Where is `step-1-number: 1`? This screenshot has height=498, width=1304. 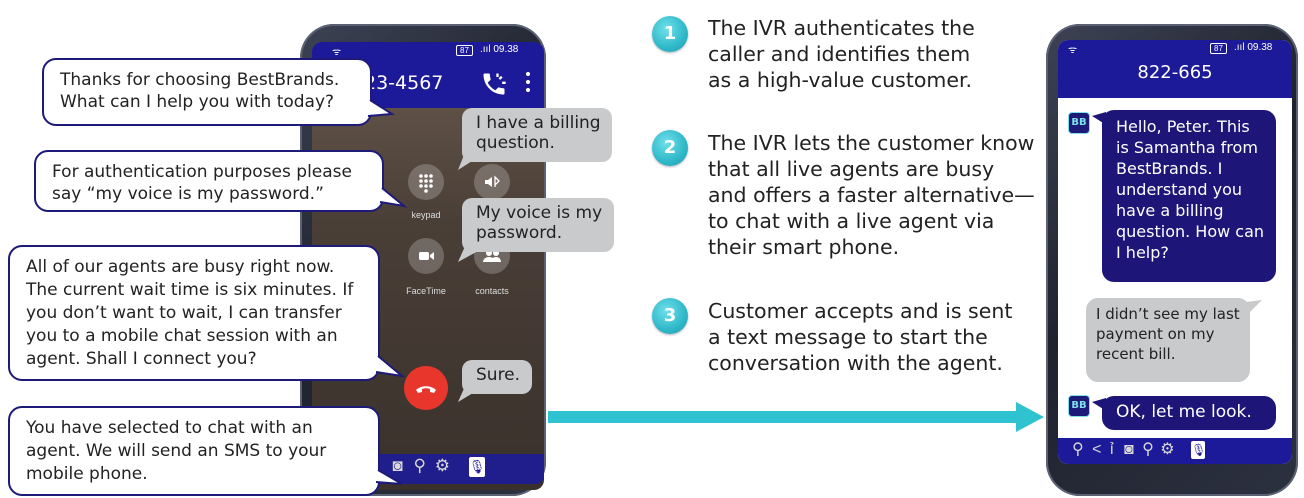 step-1-number: 1 is located at coordinates (670, 34).